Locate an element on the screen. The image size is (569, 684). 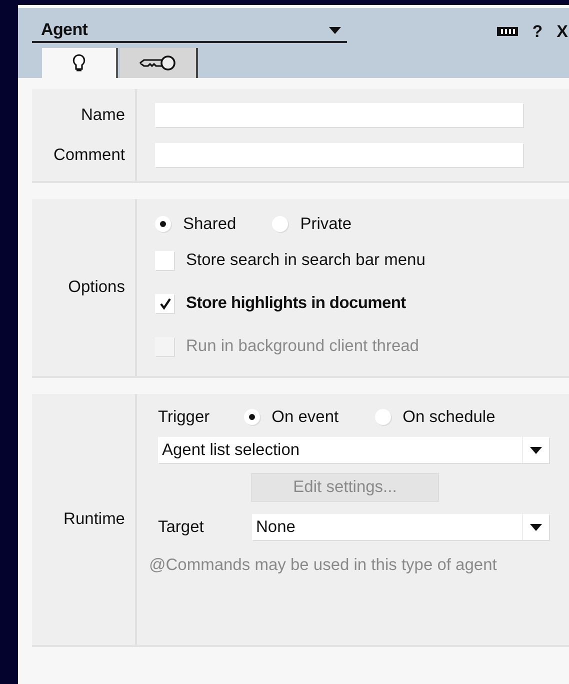
view-selector: Agent is located at coordinates (189, 31).